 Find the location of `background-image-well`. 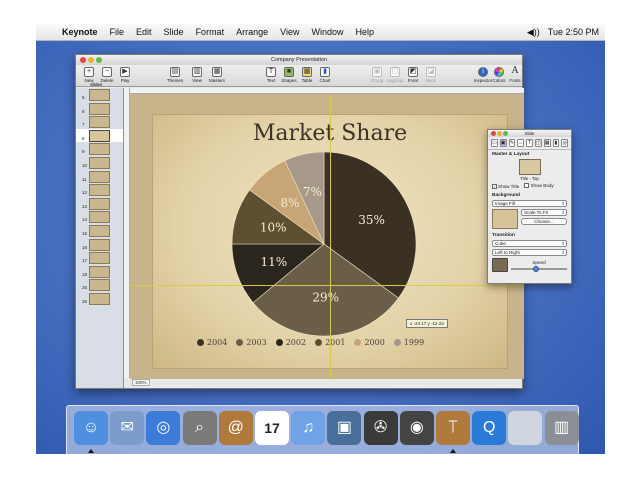

background-image-well is located at coordinates (505, 219).